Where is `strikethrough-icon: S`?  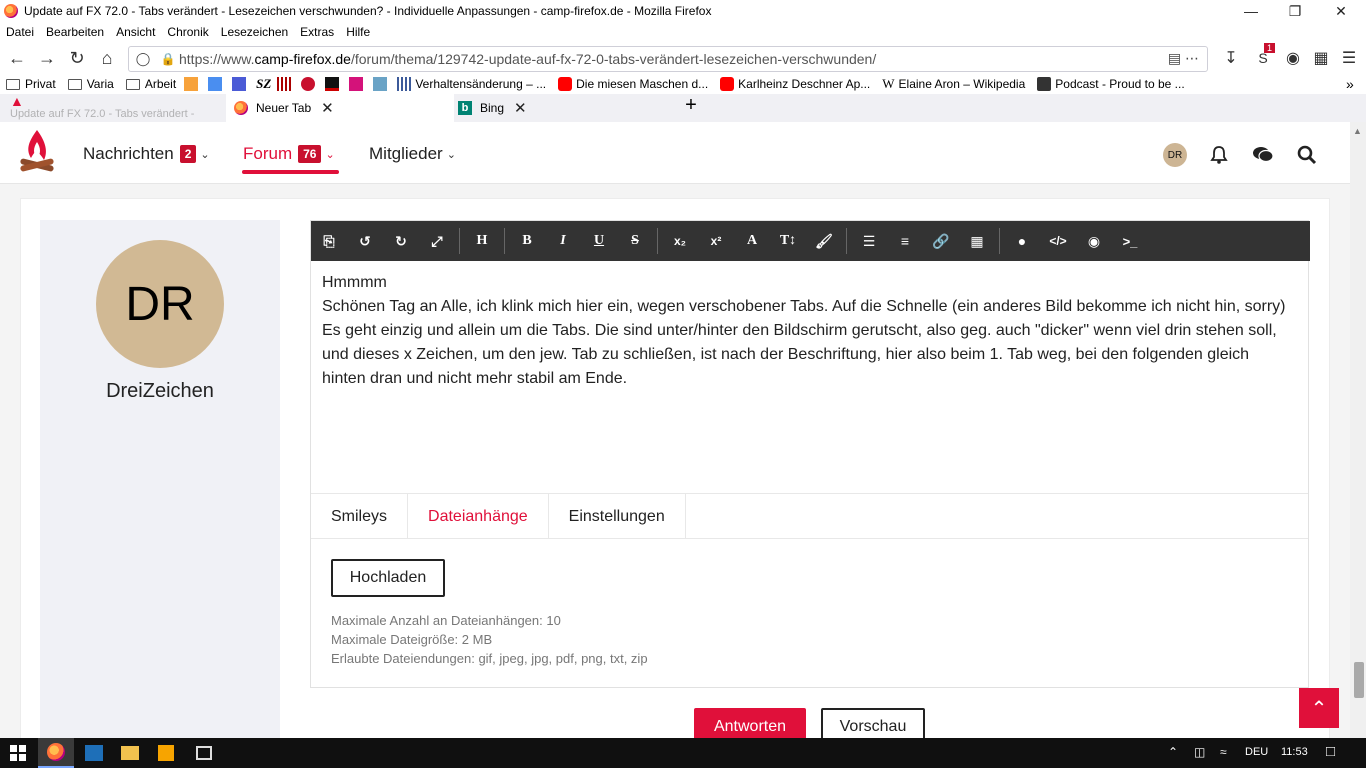 strikethrough-icon: S is located at coordinates (635, 241).